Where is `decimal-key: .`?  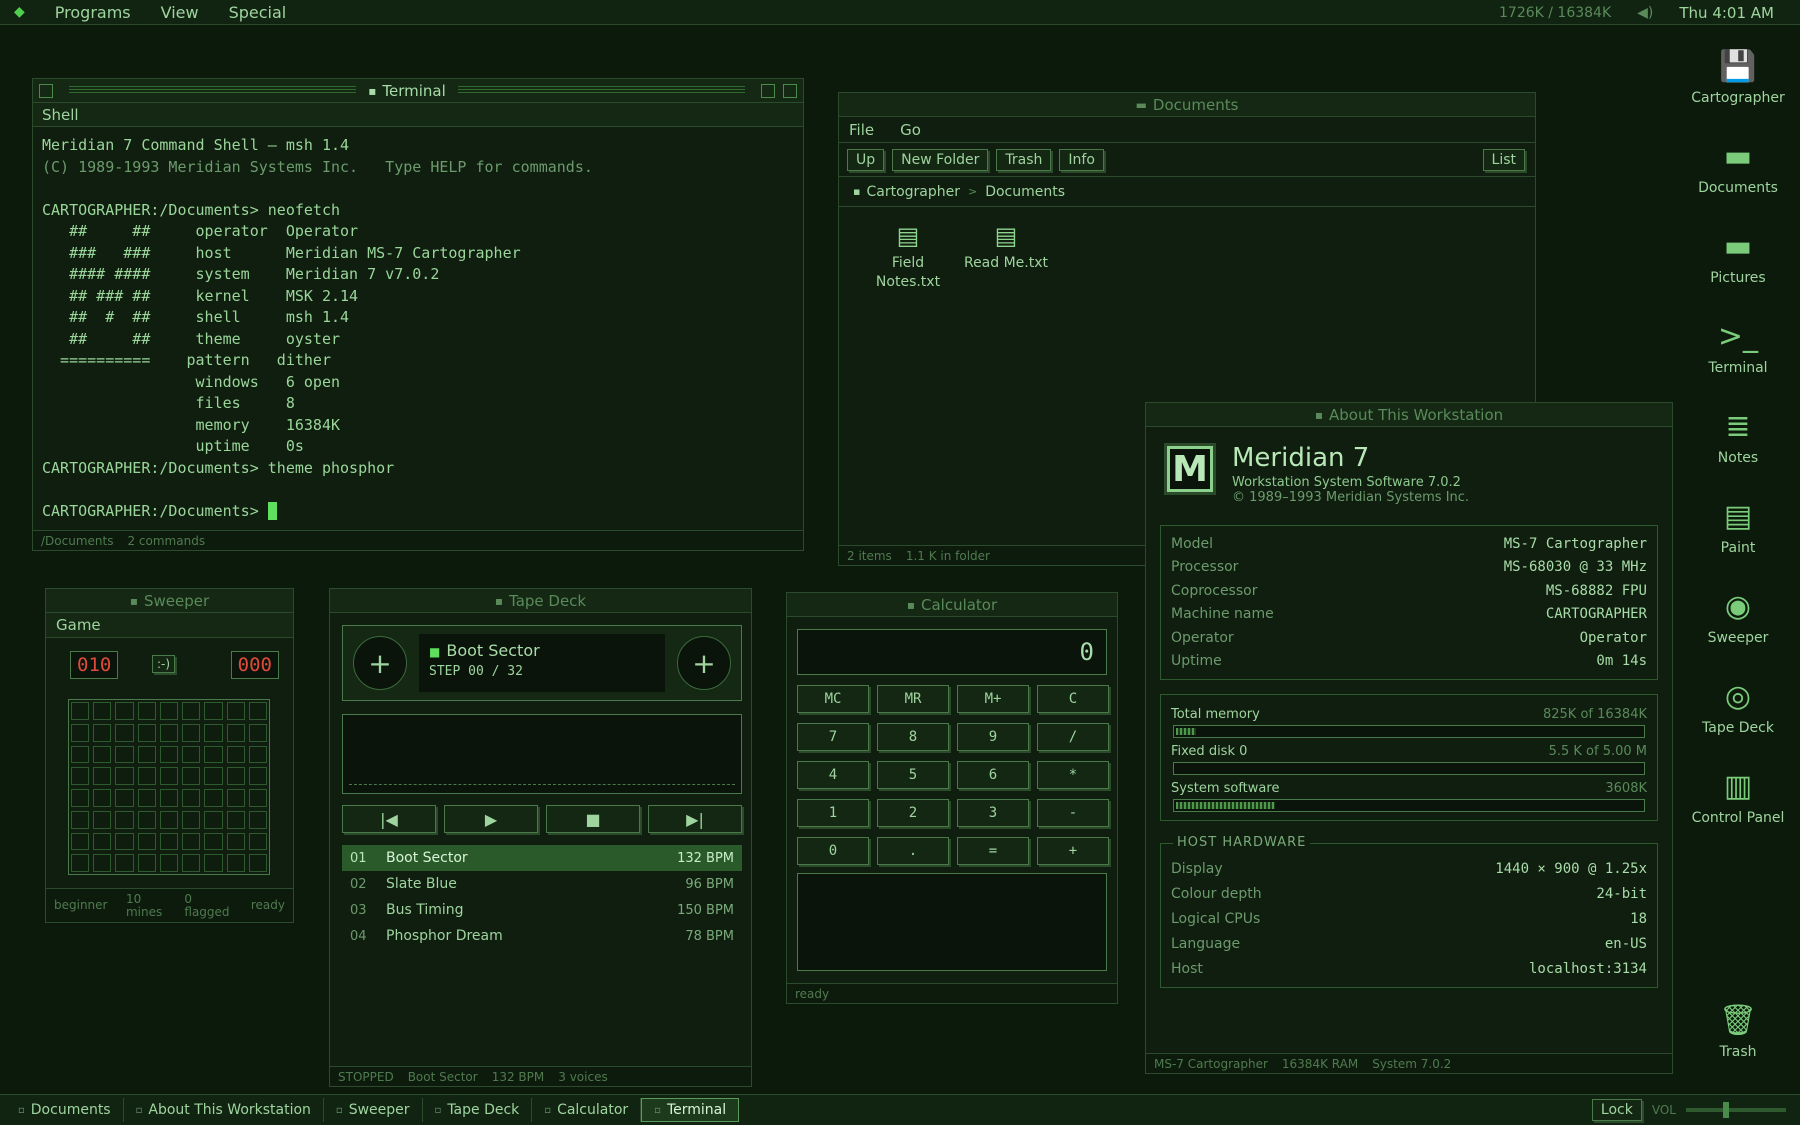
decimal-key: . is located at coordinates (913, 851).